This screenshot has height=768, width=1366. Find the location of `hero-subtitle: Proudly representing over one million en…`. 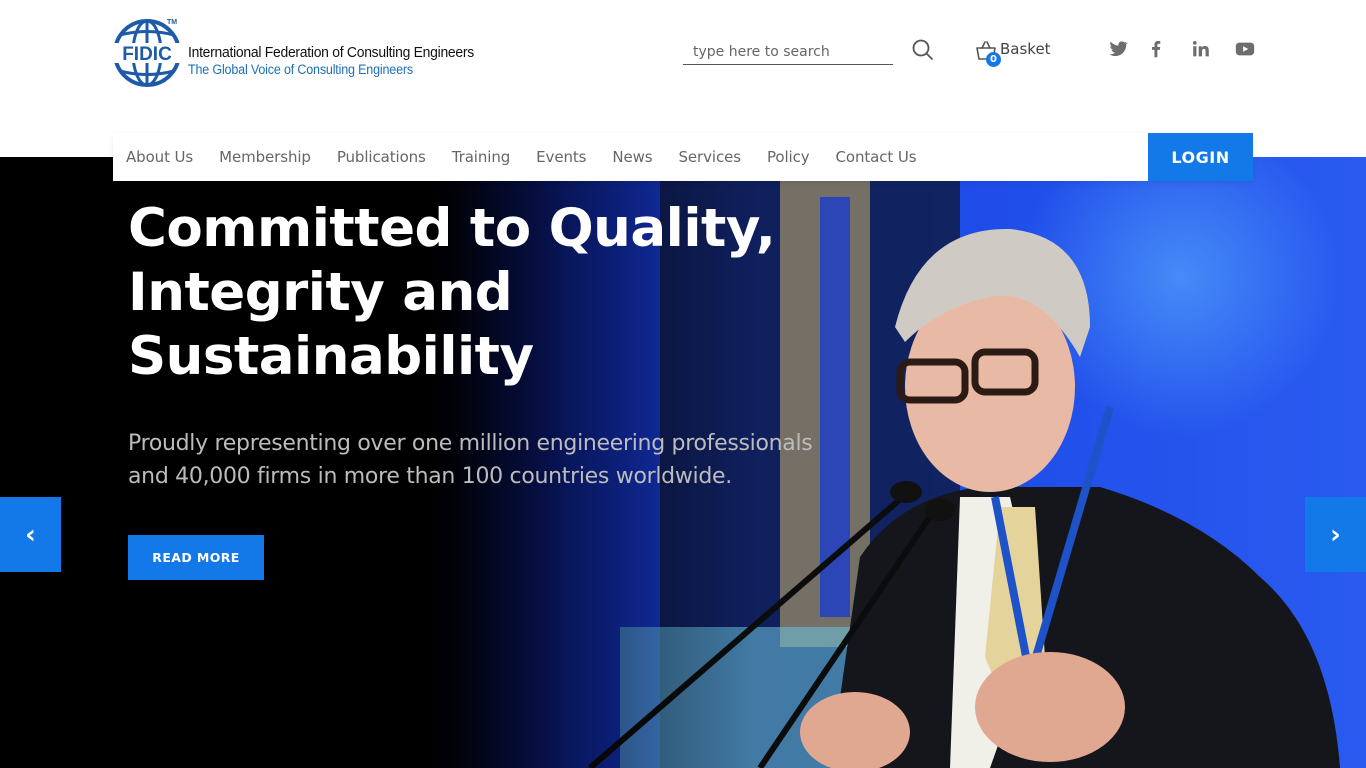

hero-subtitle: Proudly representing over one million en… is located at coordinates (470, 460).